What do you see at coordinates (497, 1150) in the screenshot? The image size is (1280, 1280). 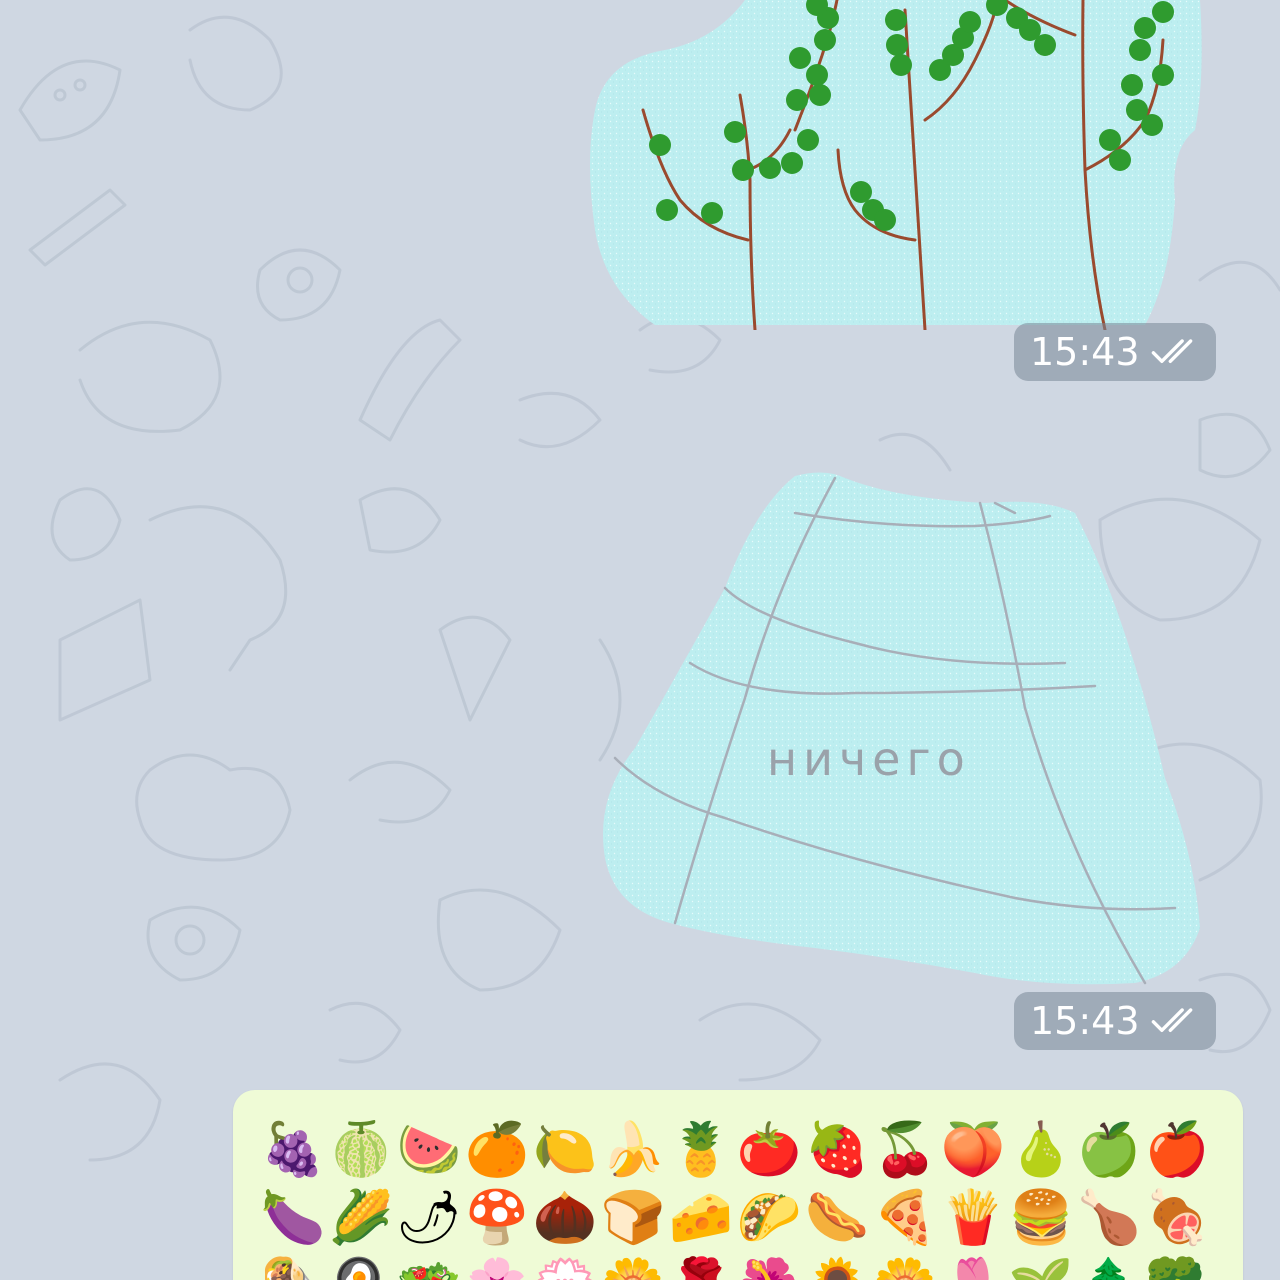 I see `emoji-item: 🍊` at bounding box center [497, 1150].